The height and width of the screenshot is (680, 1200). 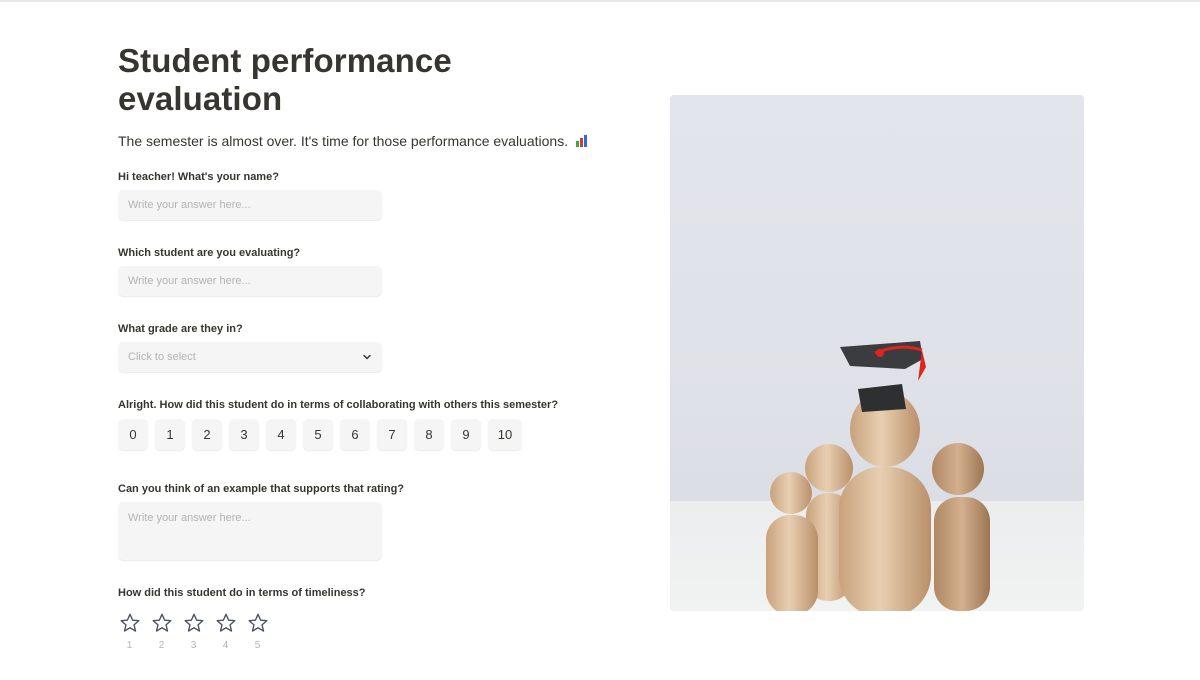 I want to click on chevron-down-icon, so click(x=367, y=357).